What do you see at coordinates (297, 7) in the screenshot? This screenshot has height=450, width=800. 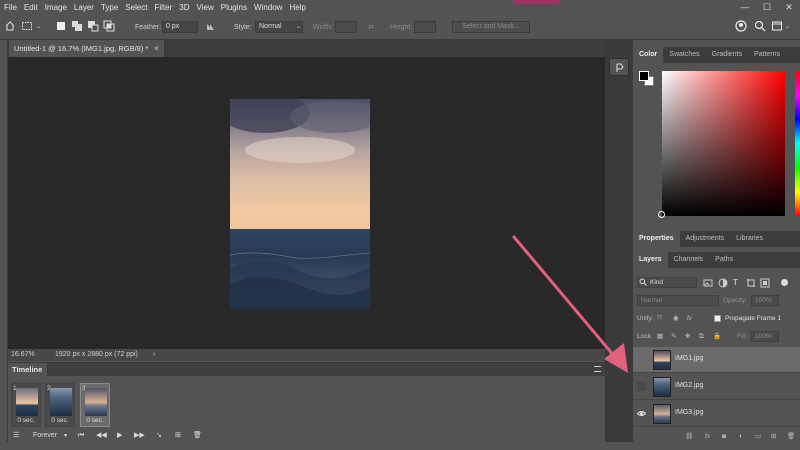 I see `menu-help: Help` at bounding box center [297, 7].